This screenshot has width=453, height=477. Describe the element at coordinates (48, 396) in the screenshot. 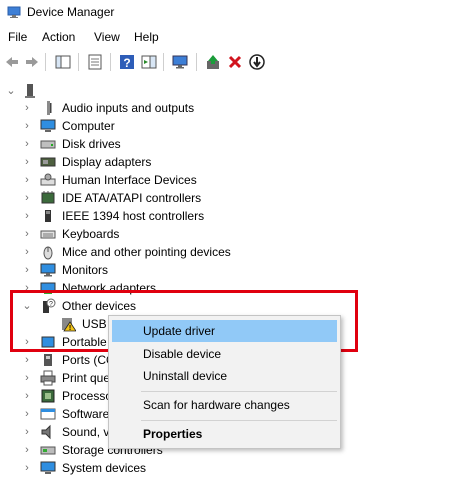

I see `processor-icon` at that location.